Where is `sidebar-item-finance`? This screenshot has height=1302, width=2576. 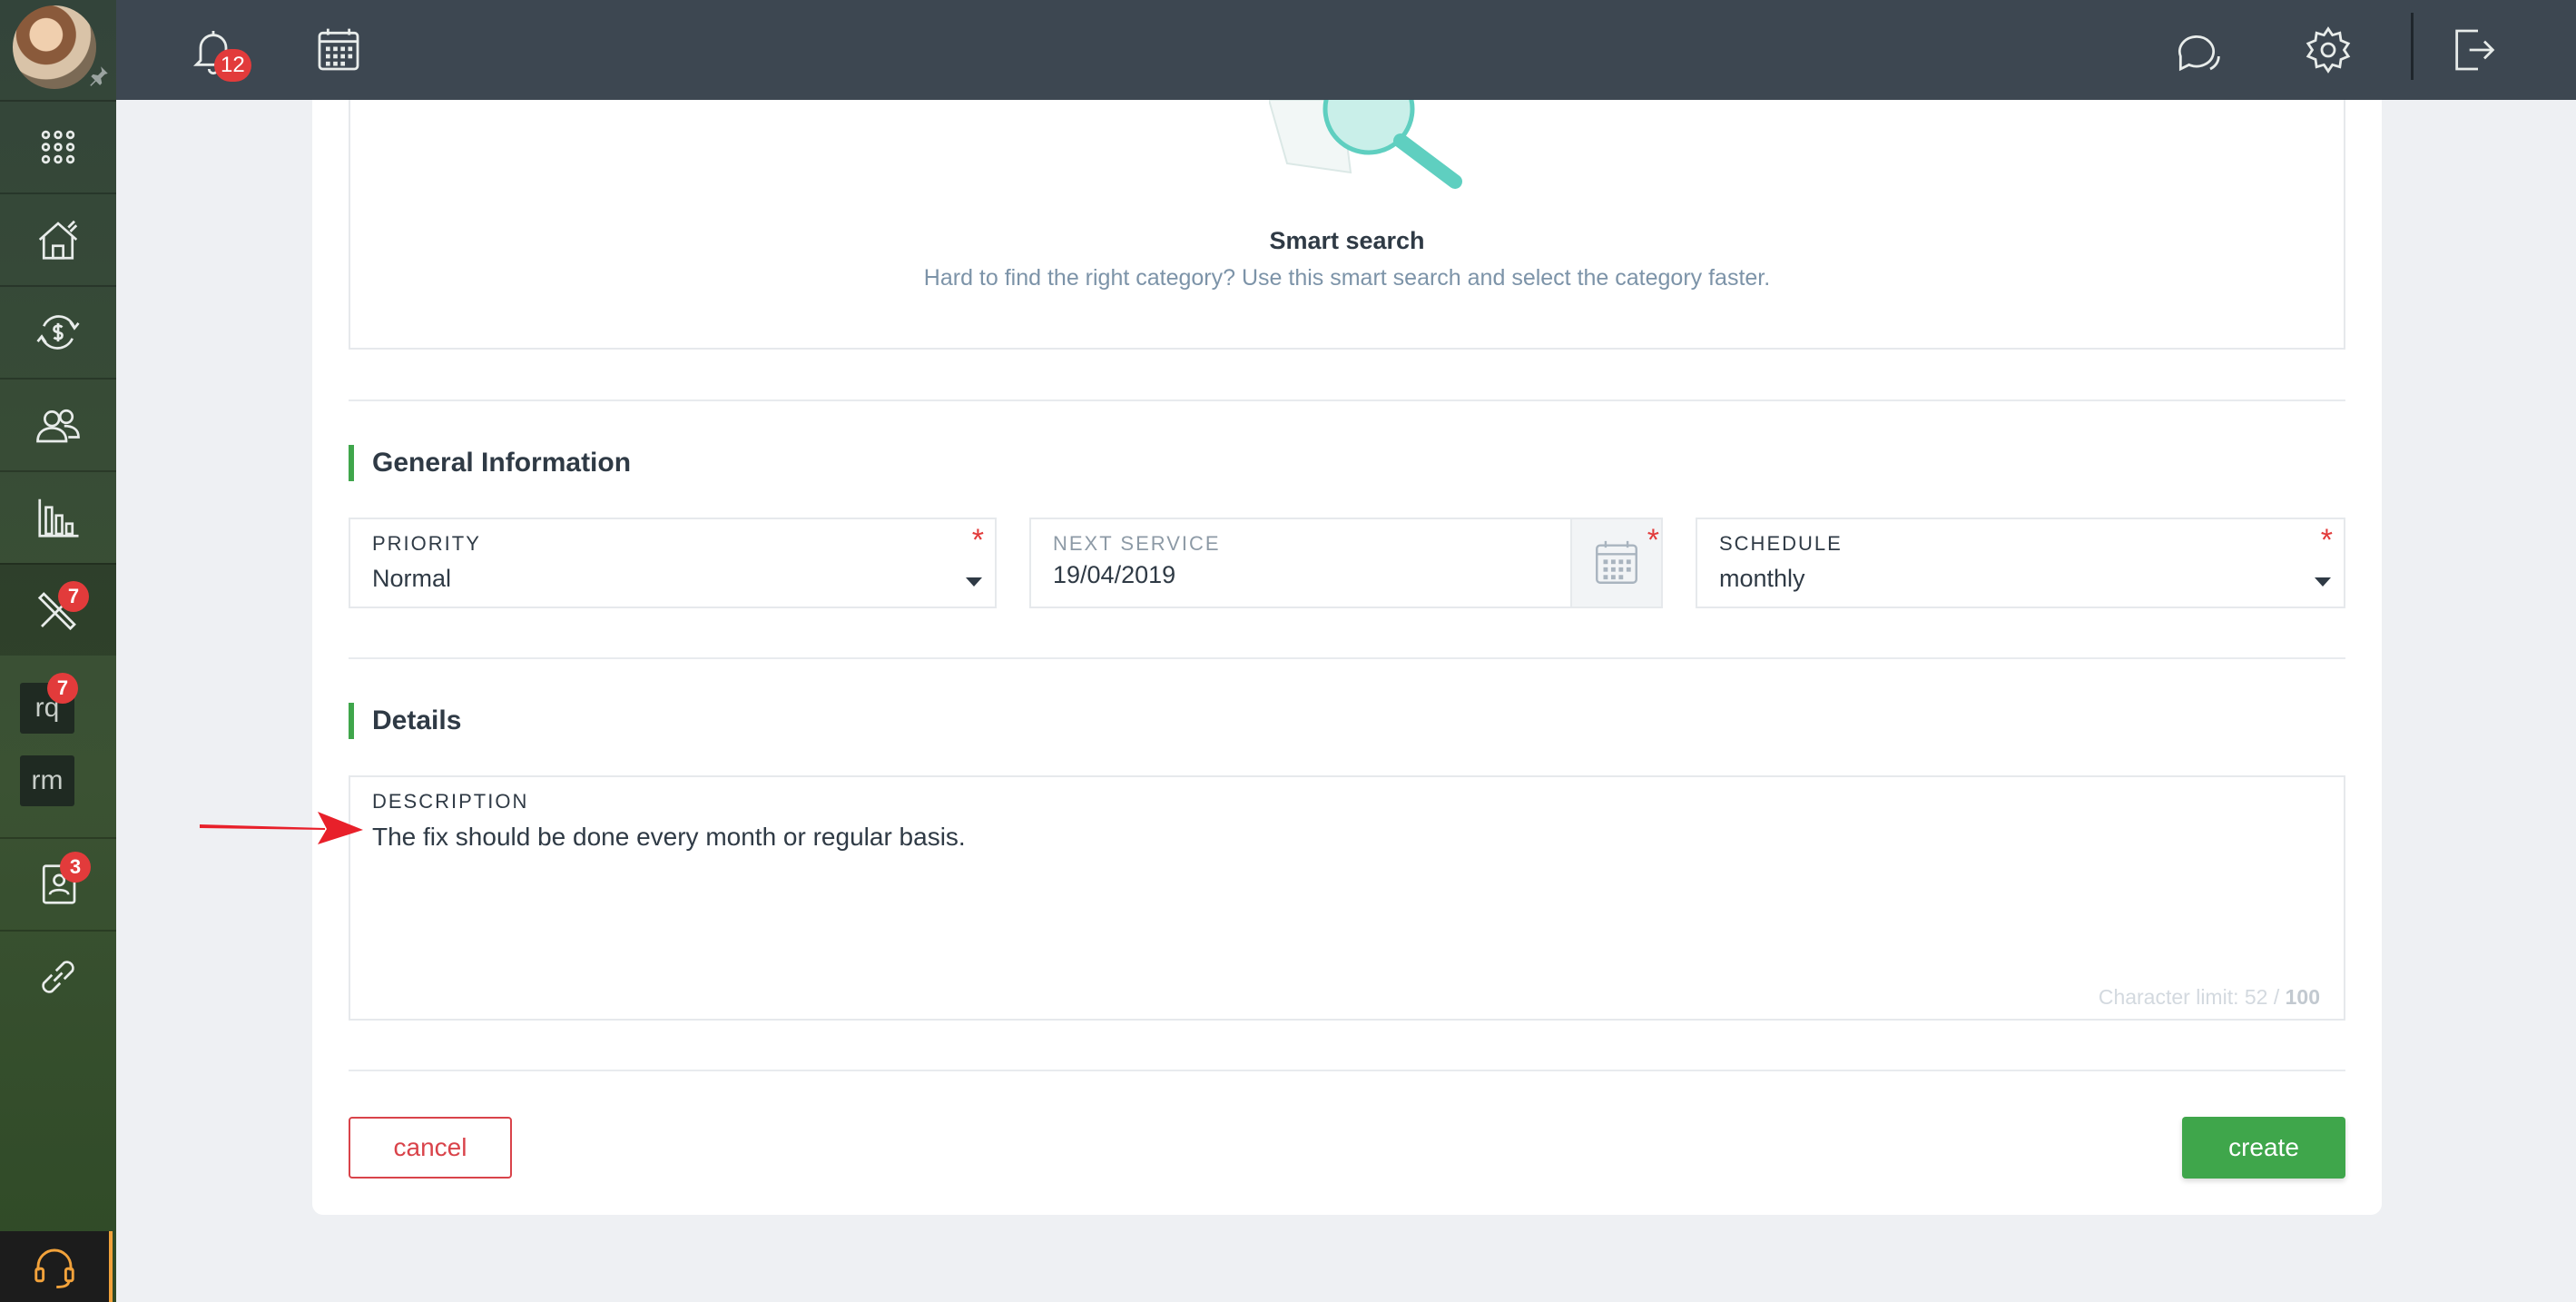 sidebar-item-finance is located at coordinates (58, 331).